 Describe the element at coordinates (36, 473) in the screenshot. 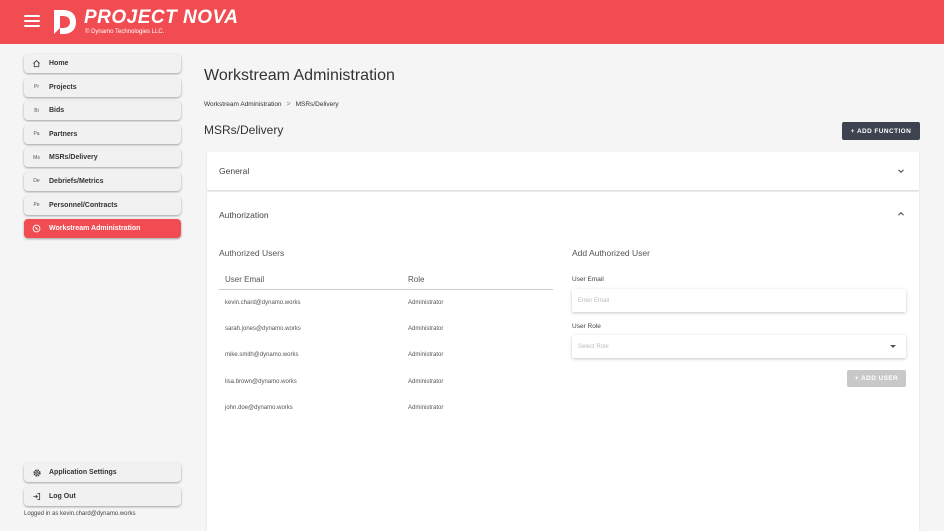

I see `gear-icon` at that location.